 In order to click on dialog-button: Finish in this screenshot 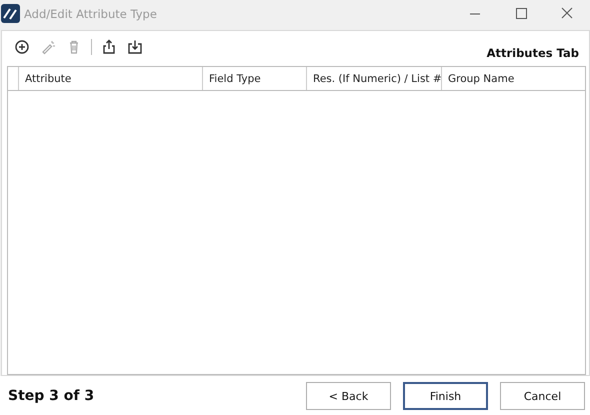, I will do `click(445, 396)`.